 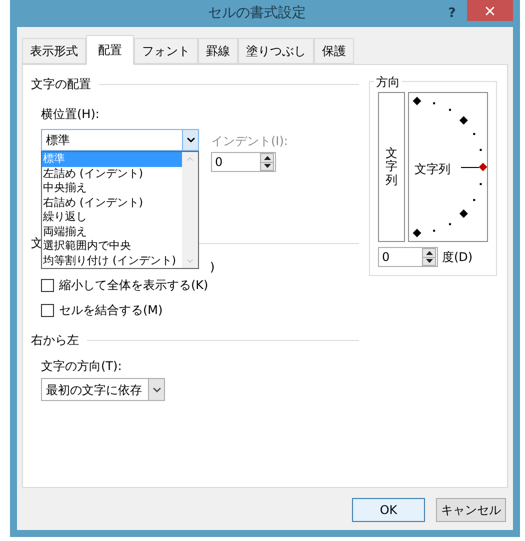 I want to click on scrollbar, so click(x=190, y=210).